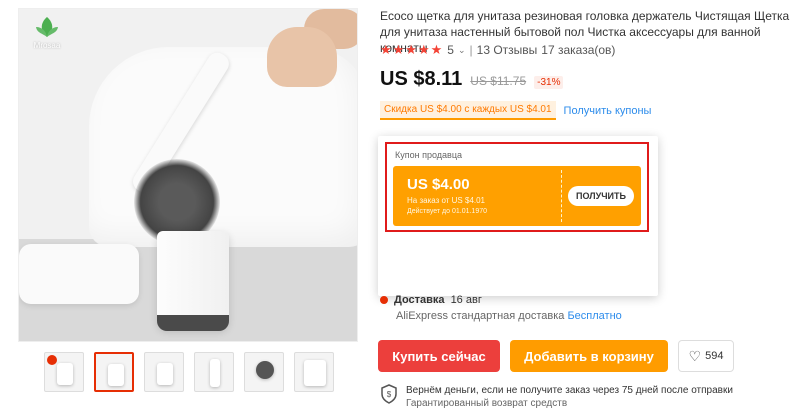  What do you see at coordinates (189, 372) in the screenshot?
I see `thumbnail-strip` at bounding box center [189, 372].